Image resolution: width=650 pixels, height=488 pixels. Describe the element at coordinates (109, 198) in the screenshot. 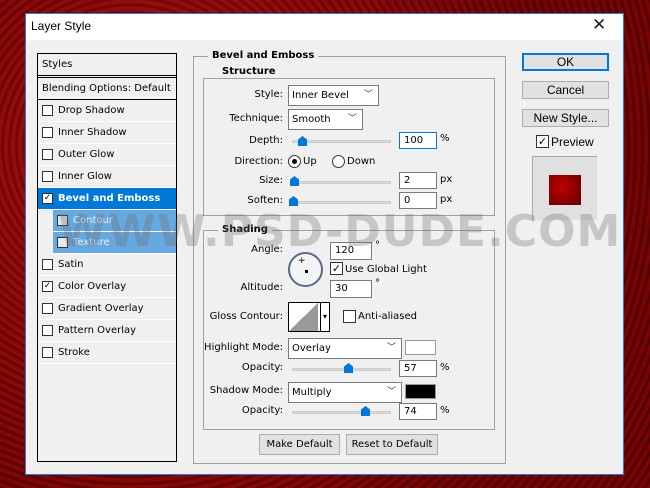

I see `style-item-label: Bevel and Emboss` at that location.